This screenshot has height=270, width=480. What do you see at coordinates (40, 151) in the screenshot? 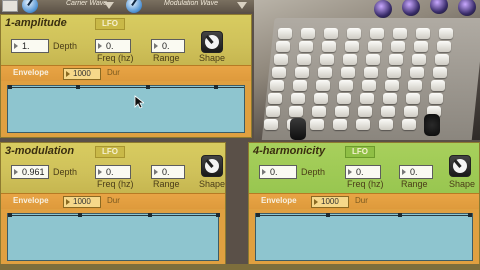
I see `panel-title: 3-modulation` at bounding box center [40, 151].